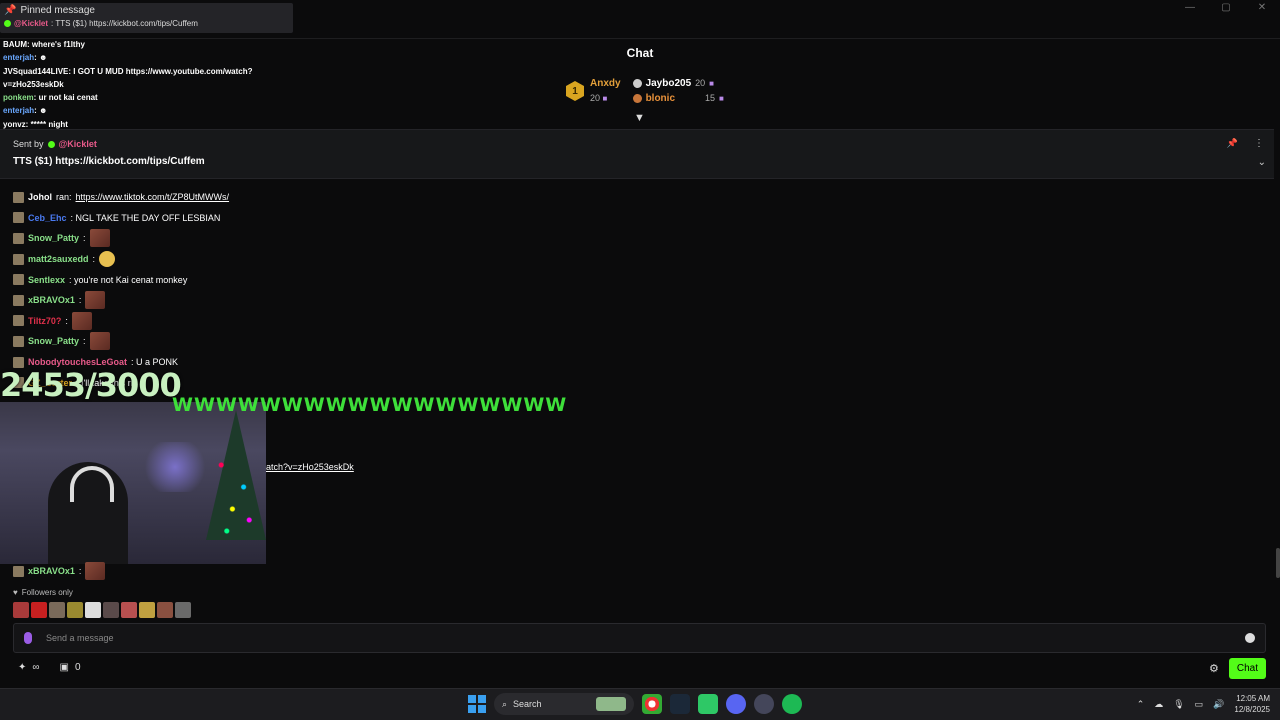 This screenshot has width=1280, height=720. Describe the element at coordinates (64, 197) in the screenshot. I see `message-text: ran:` at that location.